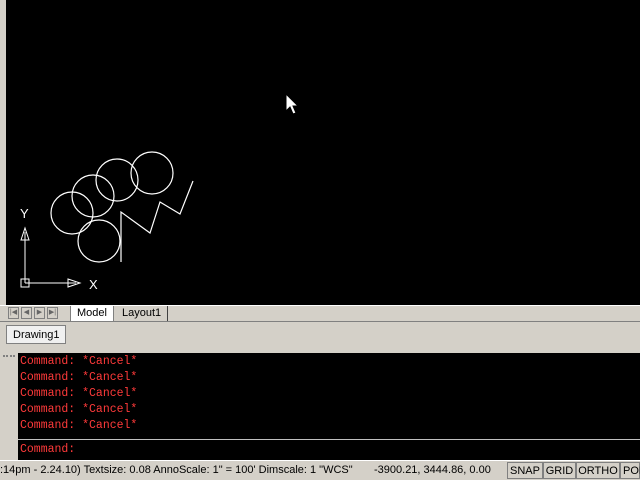 Image resolution: width=640 pixels, height=480 pixels. Describe the element at coordinates (93, 284) in the screenshot. I see `ucs-x-label: X` at that location.